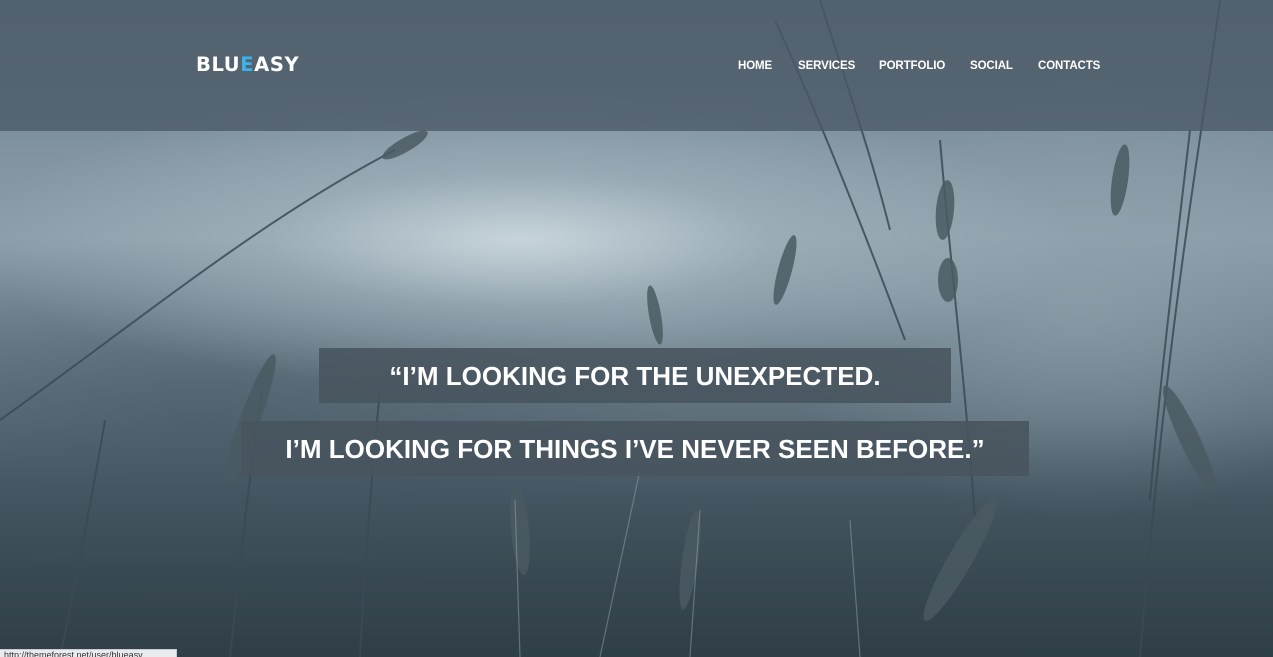  Describe the element at coordinates (635, 375) in the screenshot. I see `hero-quote-line-1: “I’M LOOKING FOR THE UNEXPECTED.` at that location.